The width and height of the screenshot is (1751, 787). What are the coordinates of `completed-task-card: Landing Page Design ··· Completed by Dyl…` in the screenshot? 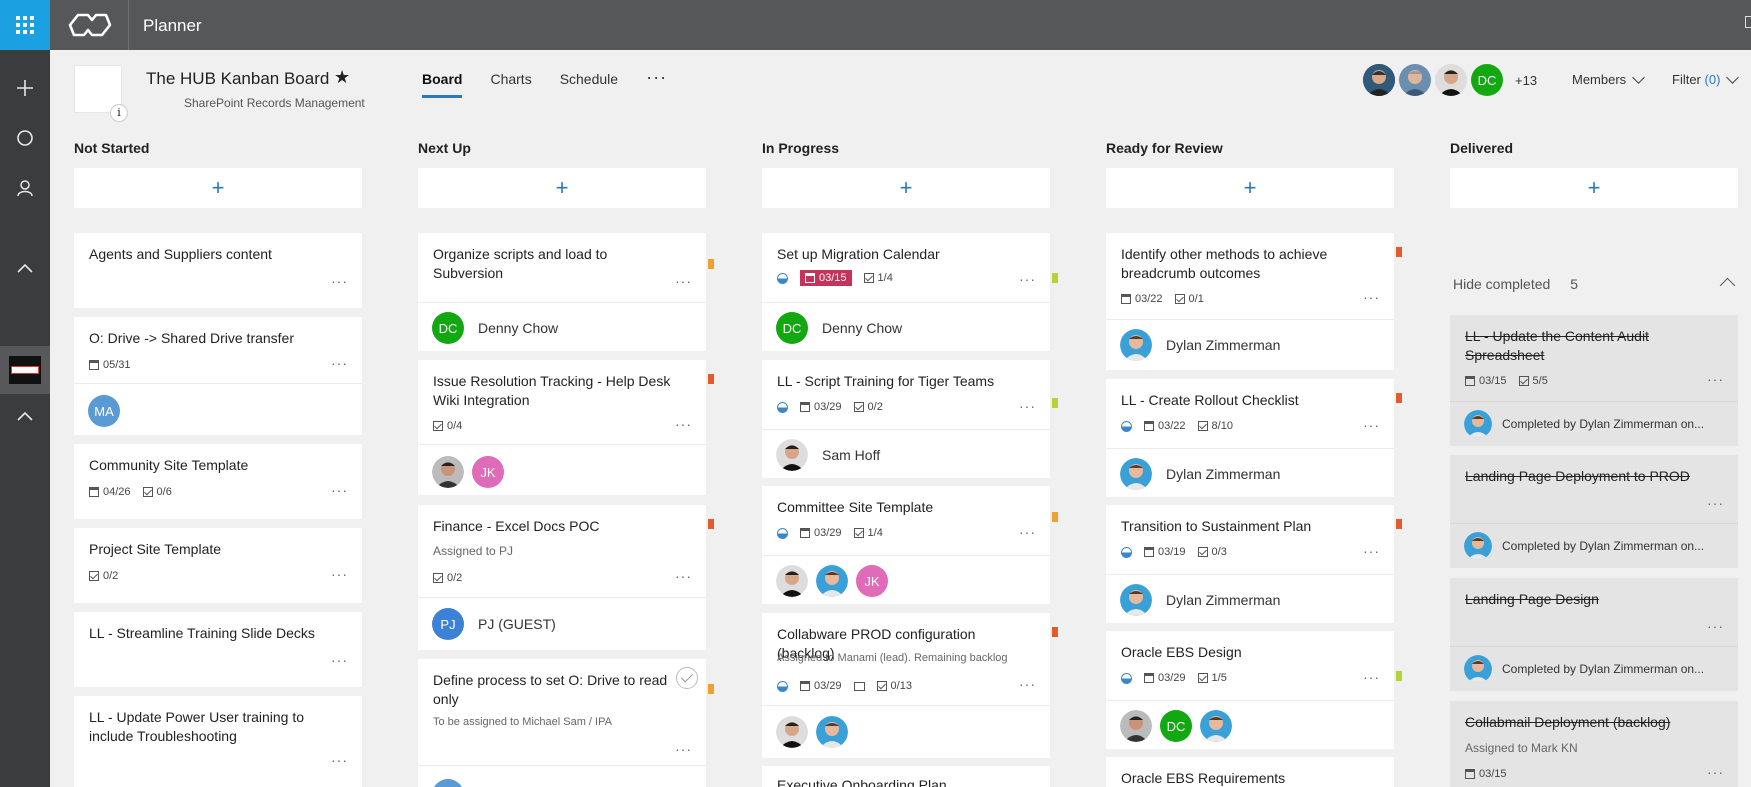 It's located at (1594, 634).